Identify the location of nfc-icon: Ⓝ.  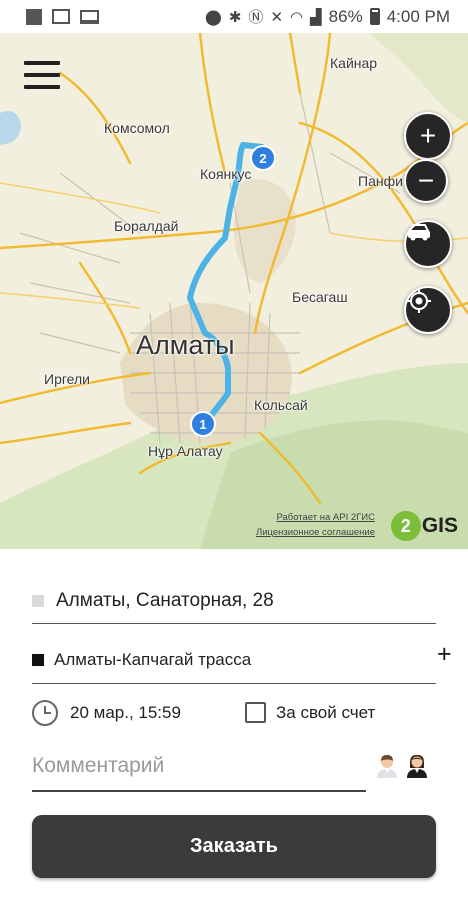
(256, 17).